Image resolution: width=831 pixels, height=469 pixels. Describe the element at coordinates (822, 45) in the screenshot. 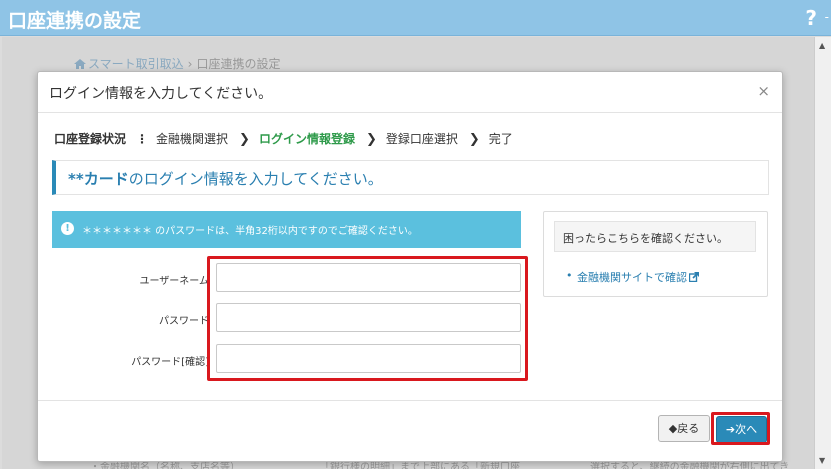

I see `scroll-up-icon: ▲` at that location.